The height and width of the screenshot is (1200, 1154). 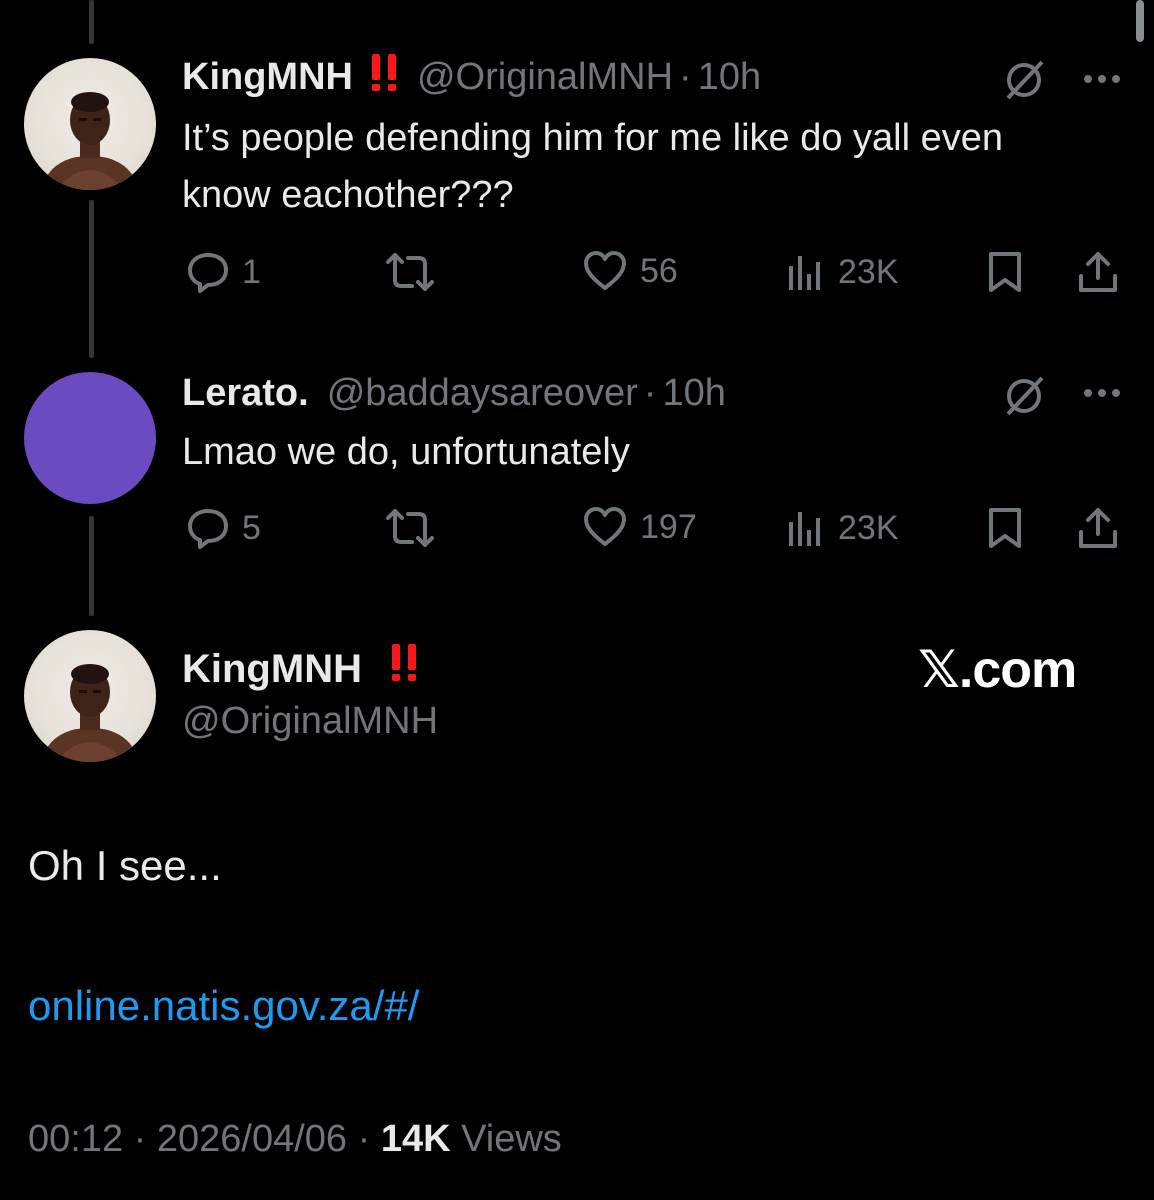 I want to click on x-com-watermark: 𝕏.com, so click(x=997, y=670).